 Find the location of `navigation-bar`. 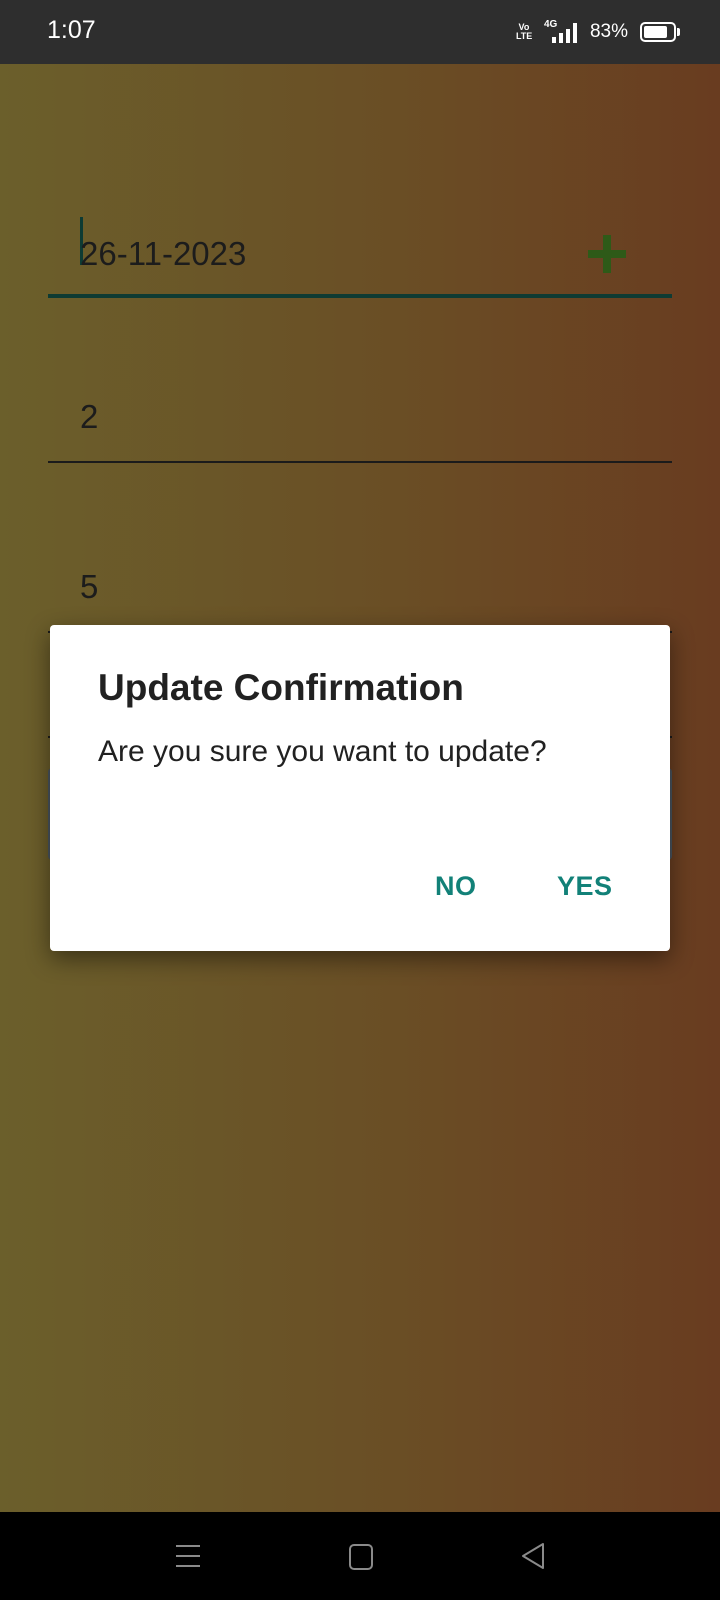

navigation-bar is located at coordinates (360, 1556).